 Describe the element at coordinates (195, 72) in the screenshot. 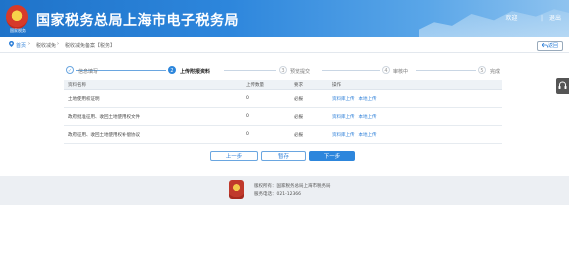

I see `step-2-label: 上传附报资料` at that location.